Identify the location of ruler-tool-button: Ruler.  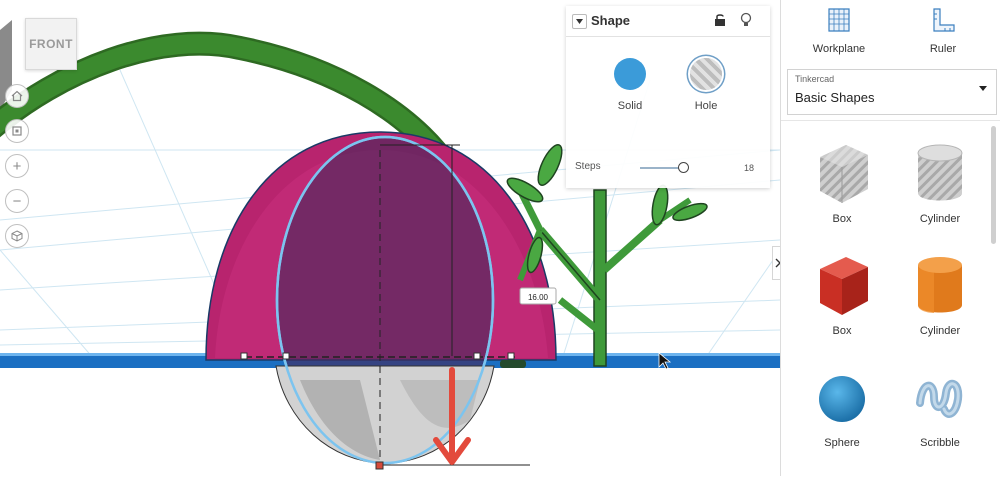
(943, 30).